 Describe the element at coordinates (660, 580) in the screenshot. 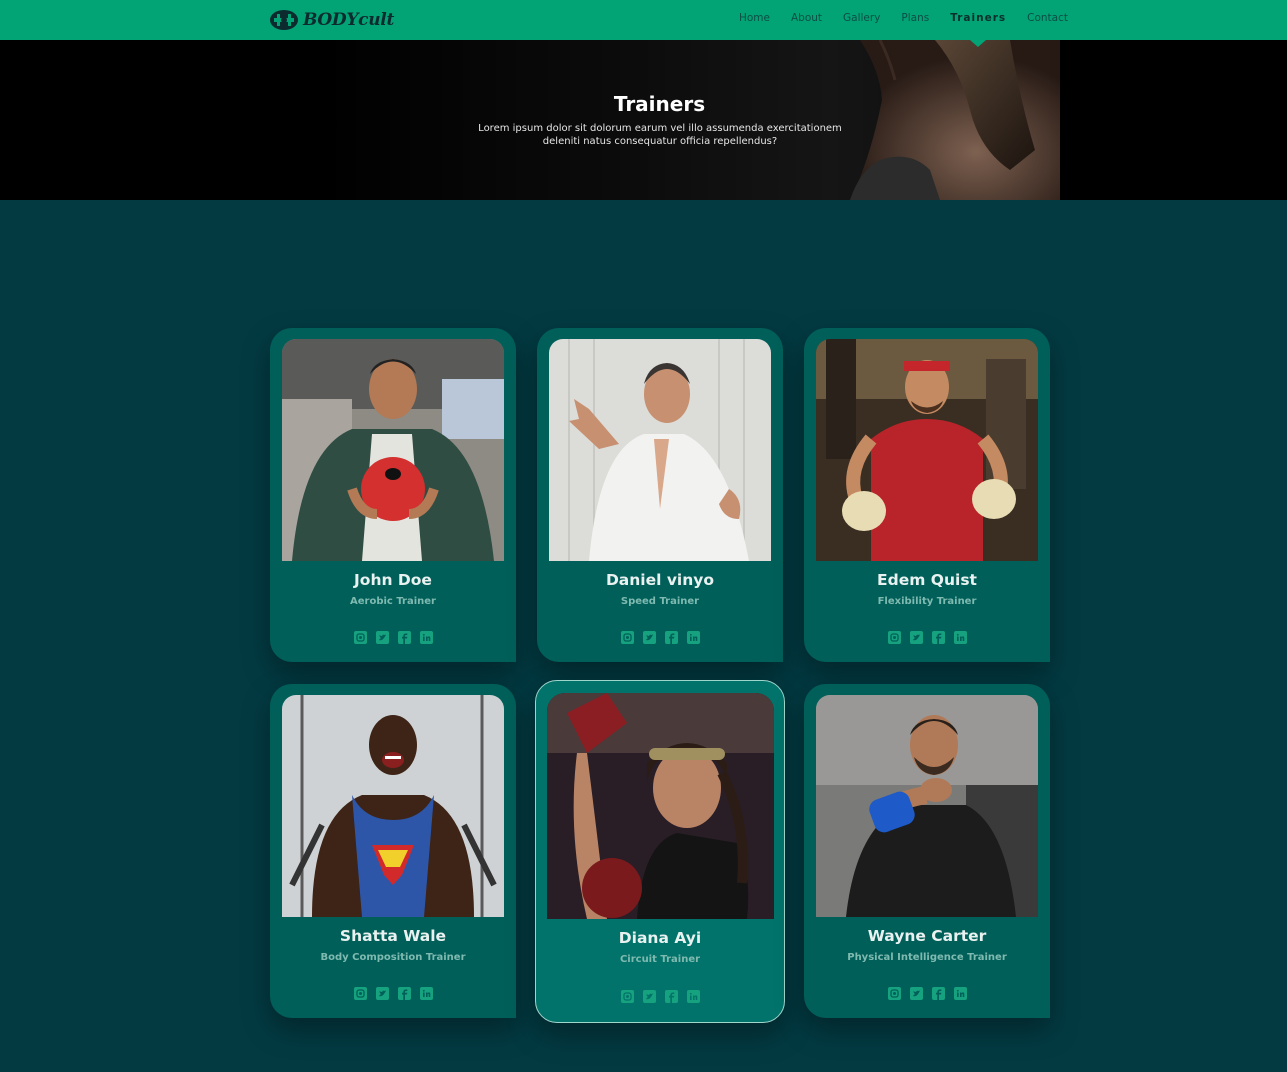

I see `trainer-name: Daniel vinyo` at that location.